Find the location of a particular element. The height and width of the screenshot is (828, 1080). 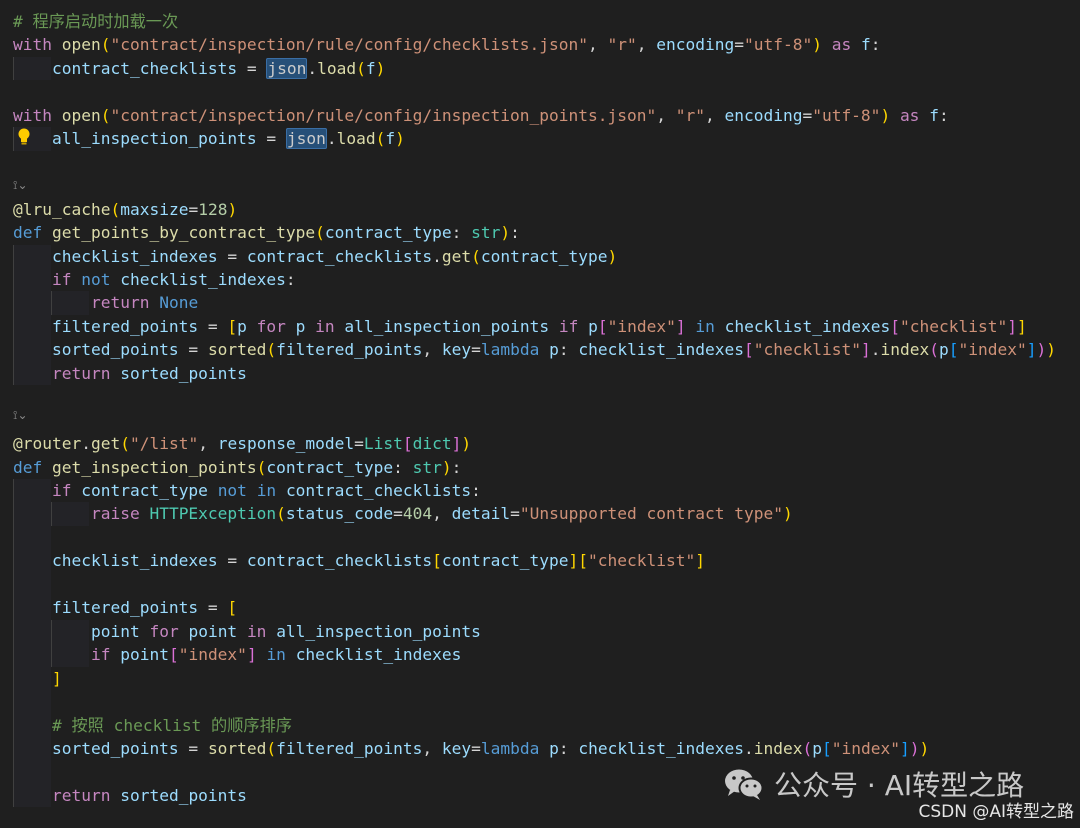

code-token: in is located at coordinates (266, 490).